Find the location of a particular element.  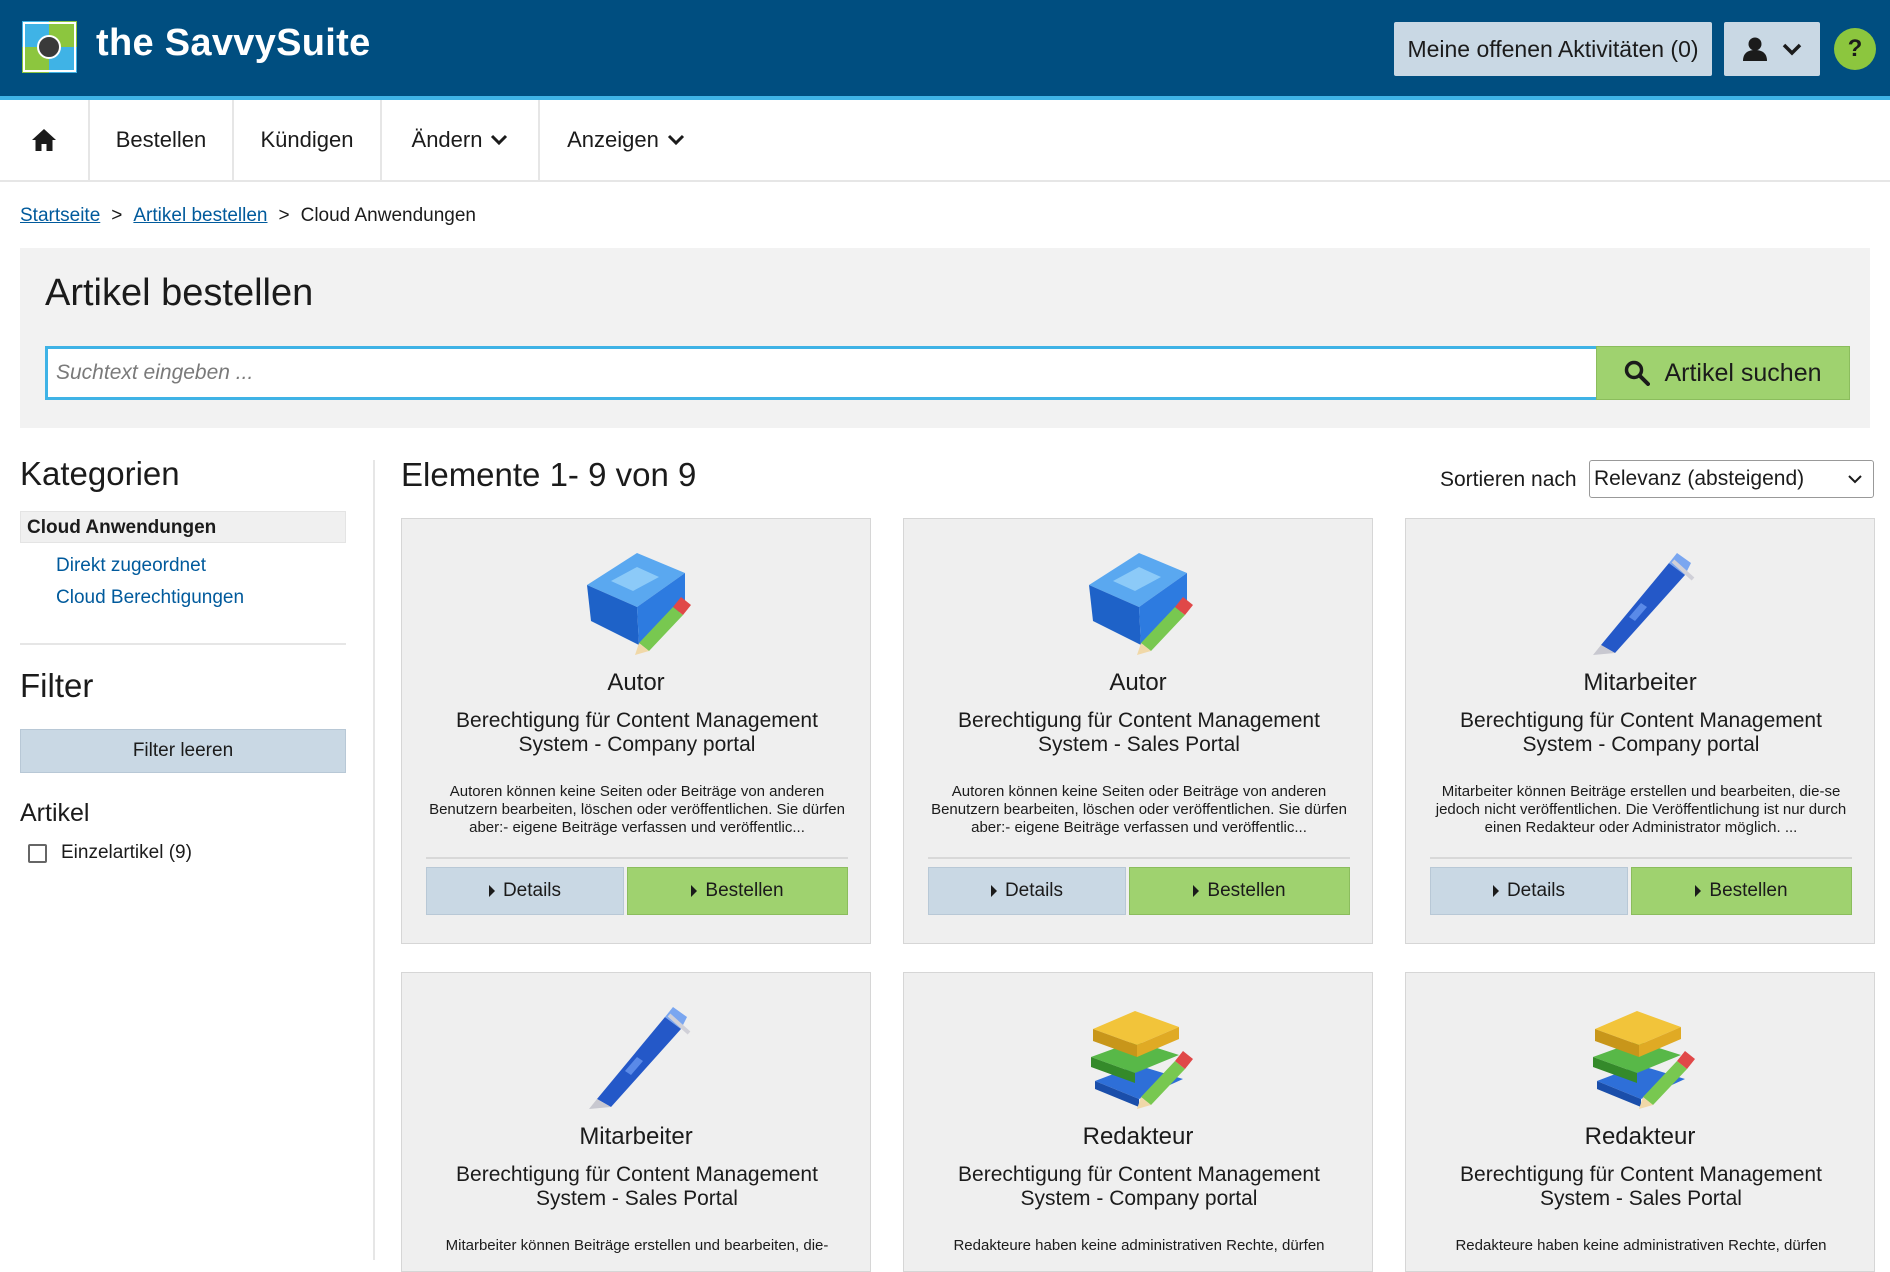

user-icon is located at coordinates (1755, 49).